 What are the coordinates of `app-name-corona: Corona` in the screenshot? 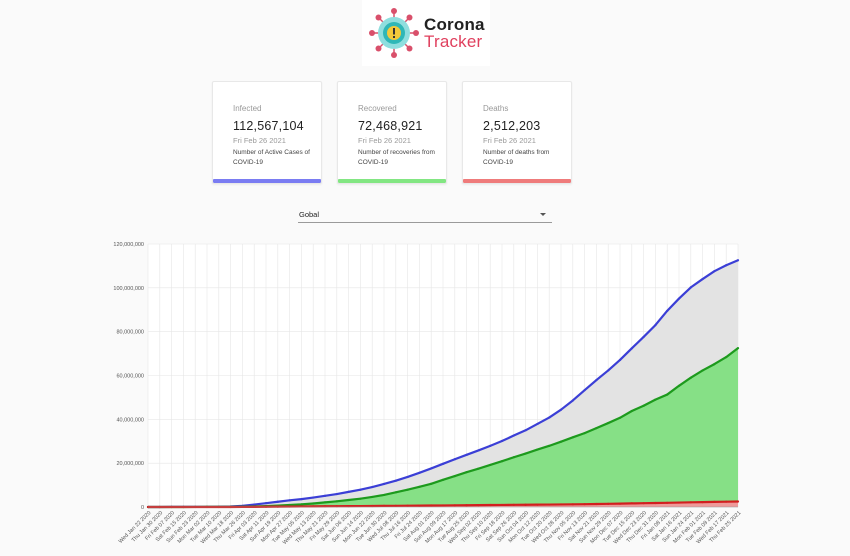 It's located at (454, 24).